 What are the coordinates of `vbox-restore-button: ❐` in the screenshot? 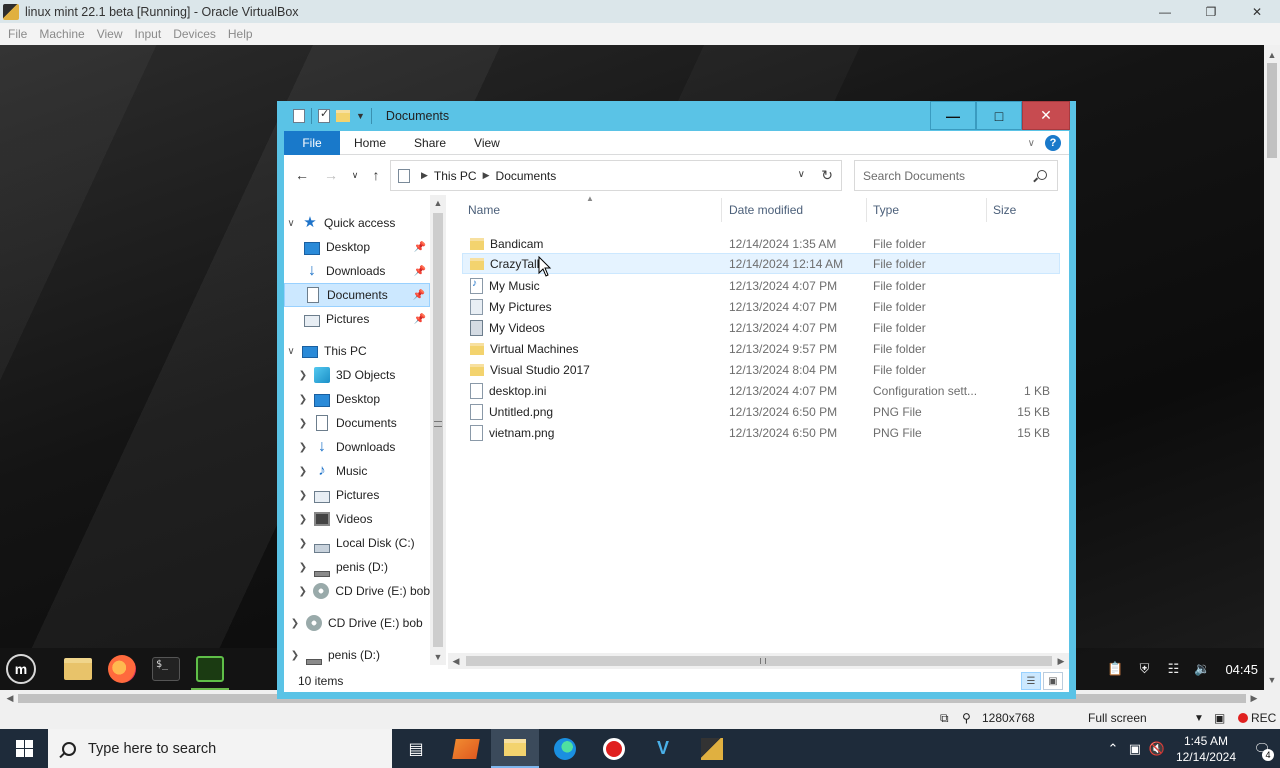 It's located at (1211, 11).